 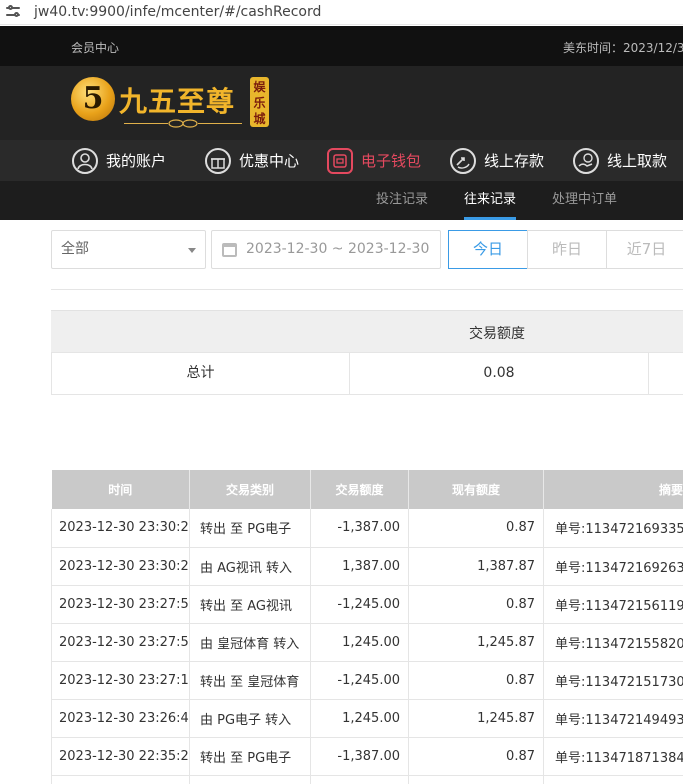 I want to click on nav-online-deposit: 线上存款, so click(x=497, y=160).